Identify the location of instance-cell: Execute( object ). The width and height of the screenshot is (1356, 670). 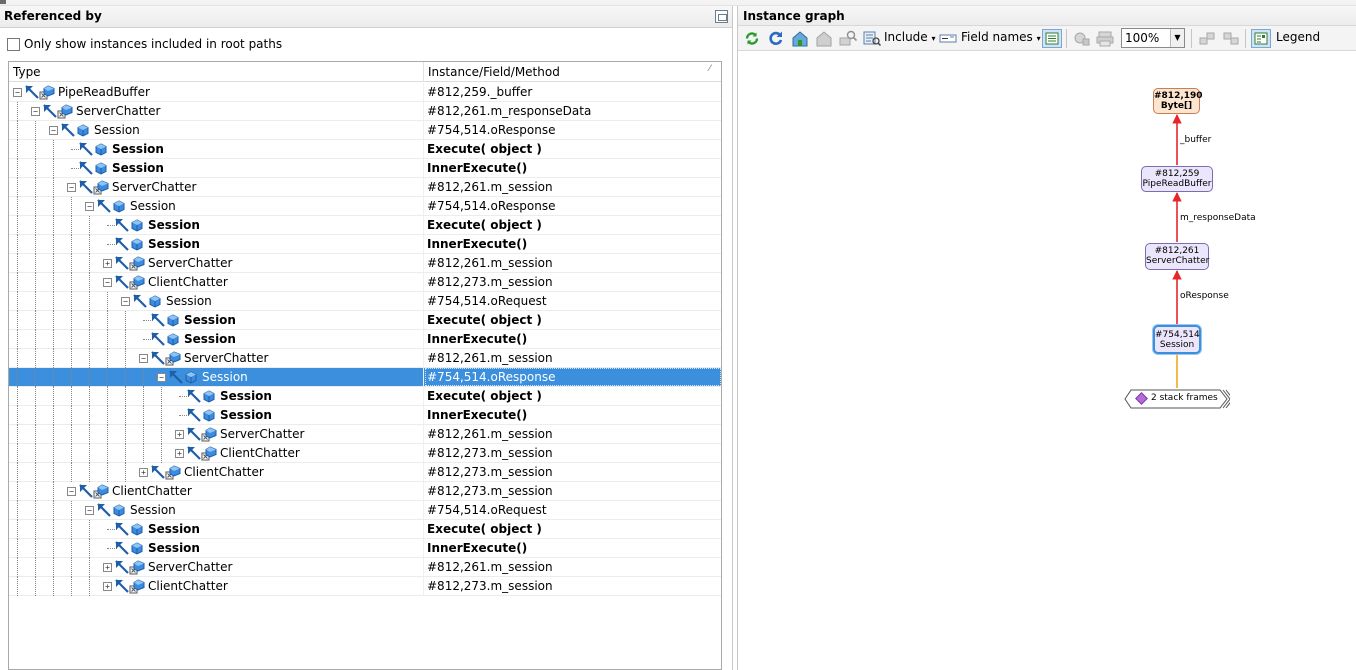
(484, 225).